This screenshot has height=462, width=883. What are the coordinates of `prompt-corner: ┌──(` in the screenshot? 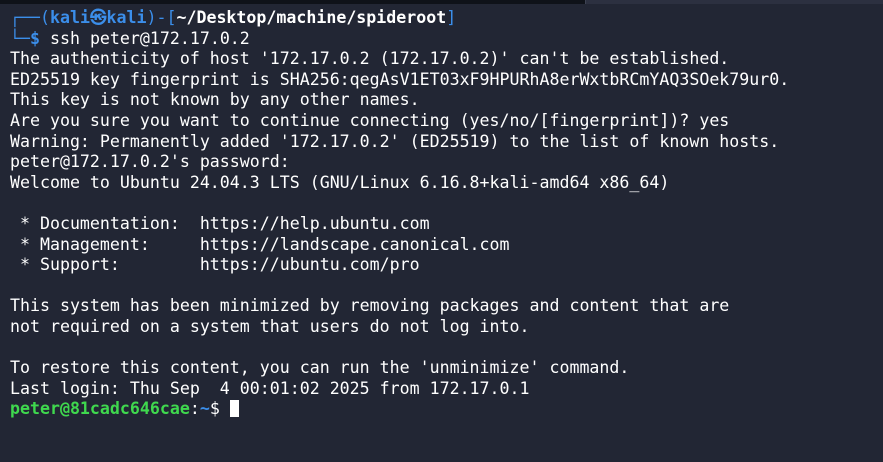 It's located at (30, 17).